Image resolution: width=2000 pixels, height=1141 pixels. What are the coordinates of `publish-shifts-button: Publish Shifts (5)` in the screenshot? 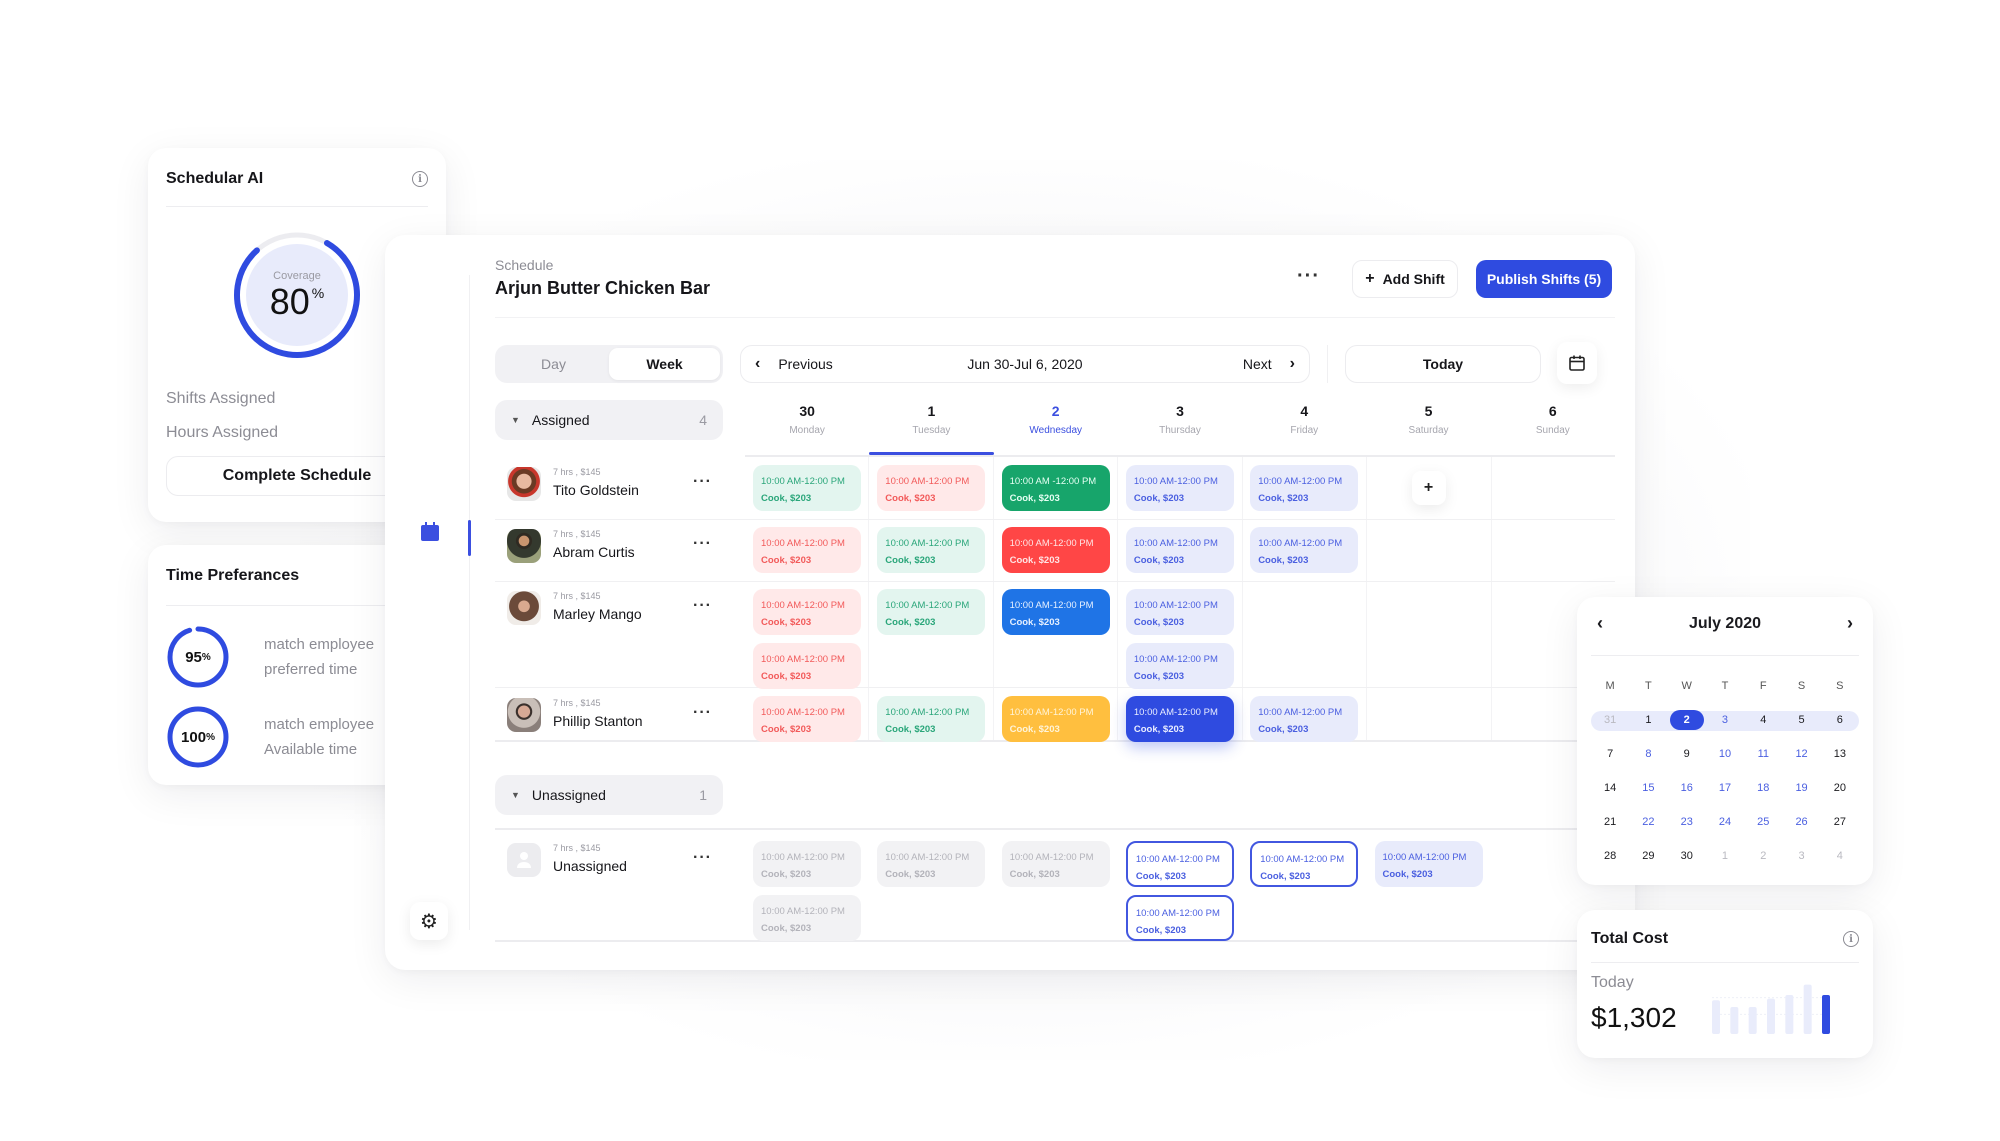 It's located at (1544, 279).